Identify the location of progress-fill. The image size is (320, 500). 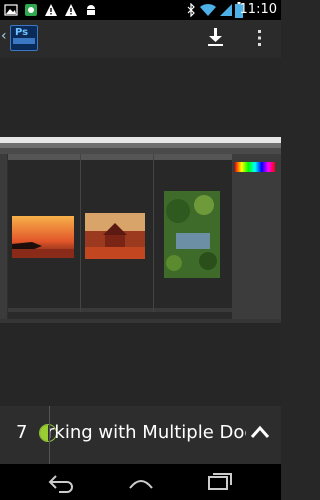
(44, 433).